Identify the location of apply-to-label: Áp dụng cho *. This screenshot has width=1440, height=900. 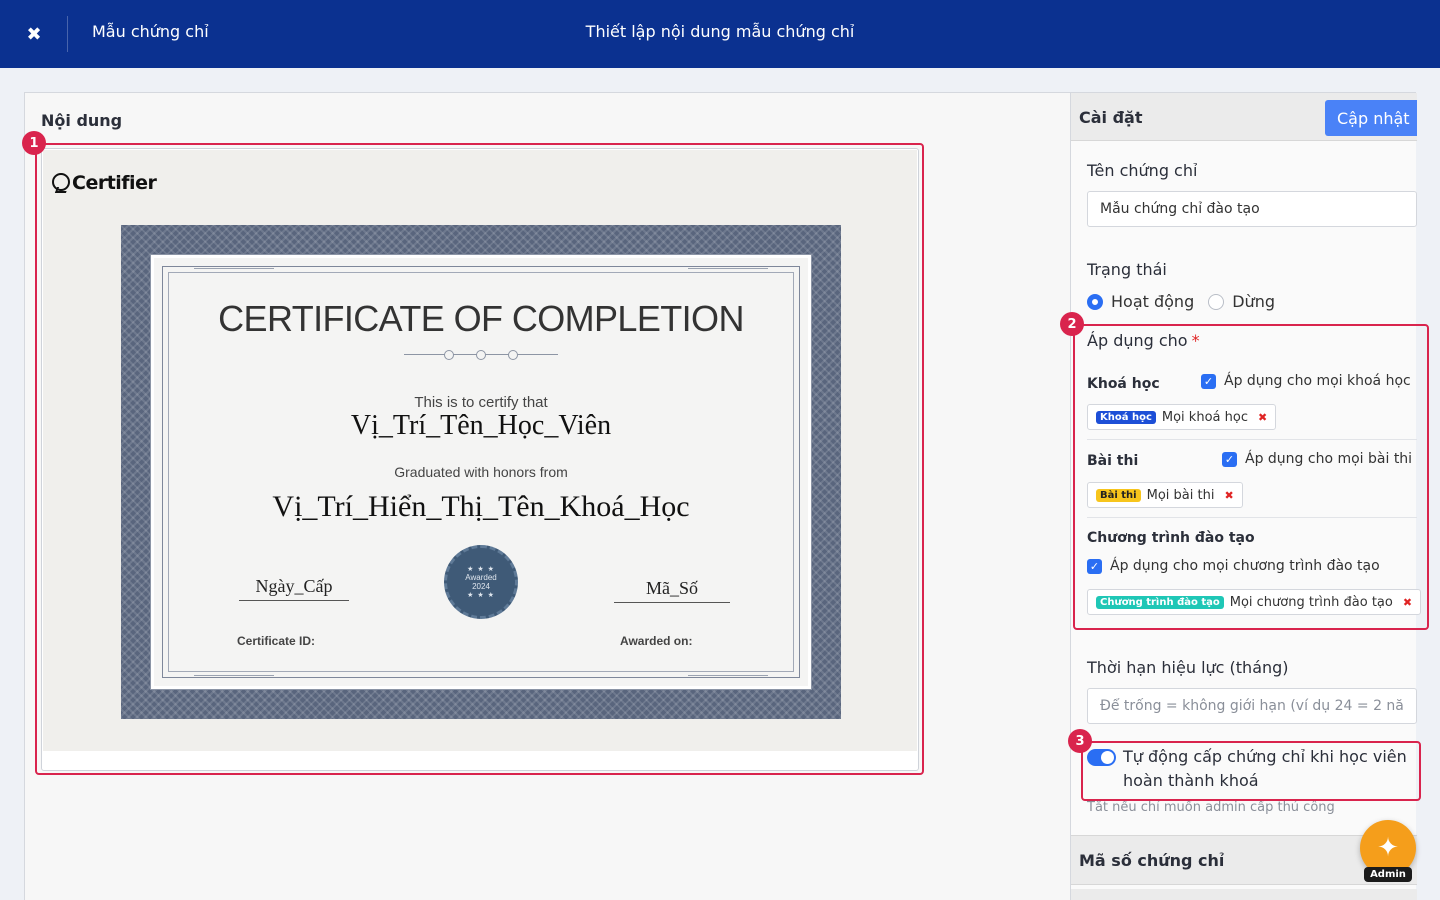
(1143, 340).